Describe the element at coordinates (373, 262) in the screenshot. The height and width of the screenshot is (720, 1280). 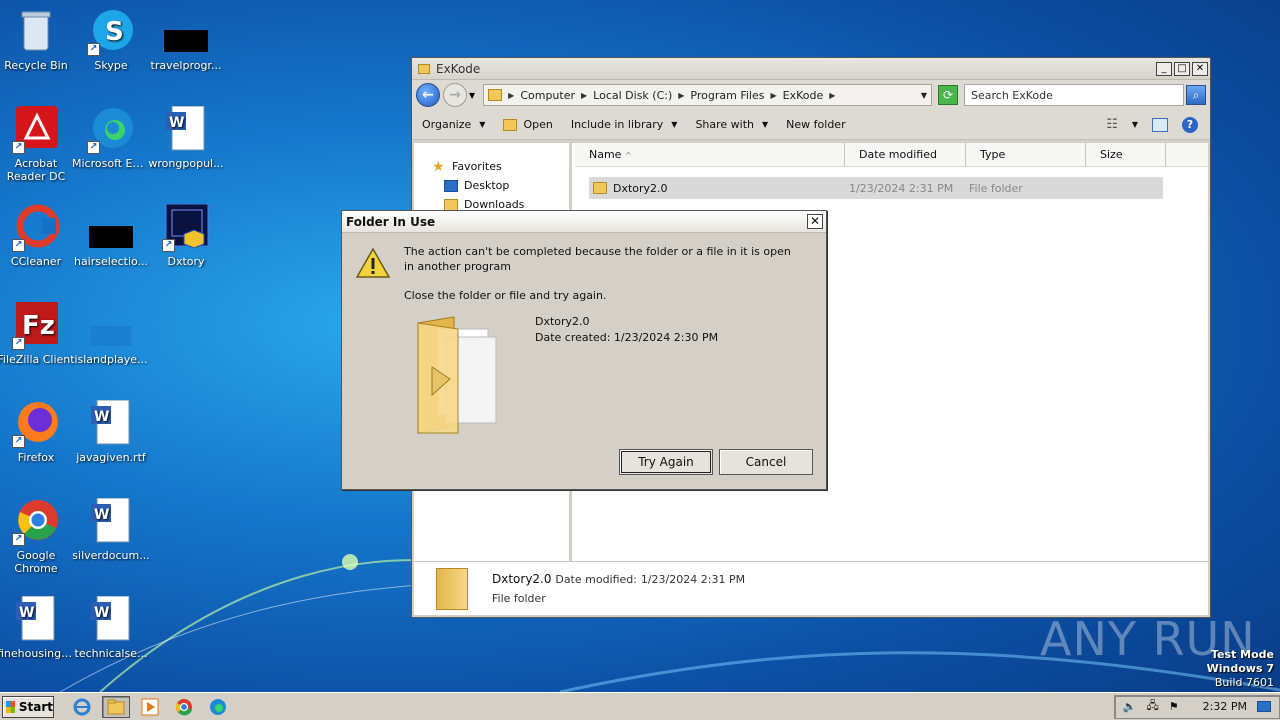
I see `warning-icon` at that location.